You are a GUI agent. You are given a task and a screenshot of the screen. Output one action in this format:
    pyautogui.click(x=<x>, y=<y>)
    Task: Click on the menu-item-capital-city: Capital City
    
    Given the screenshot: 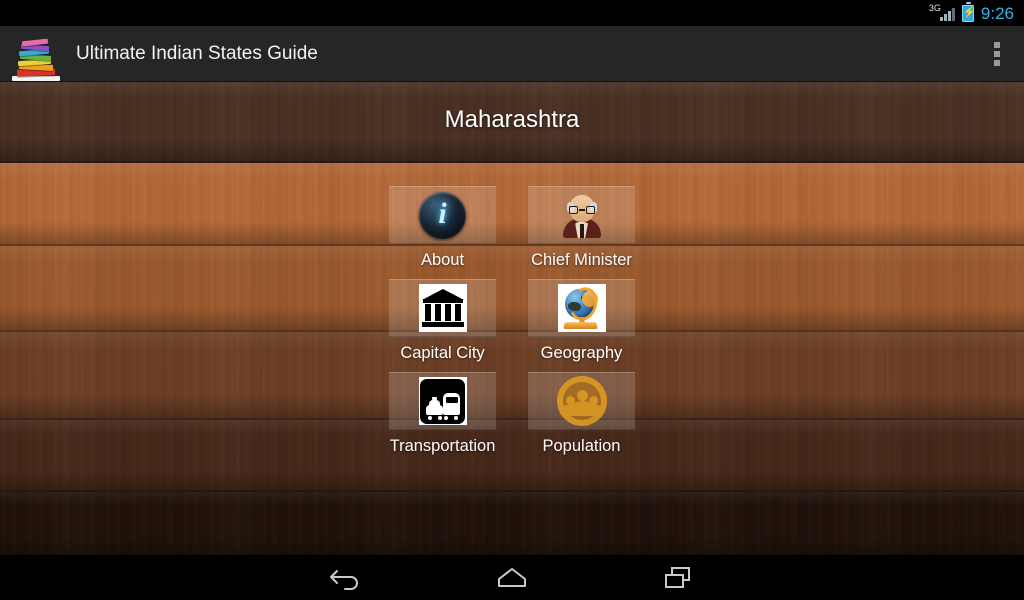 What is the action you would take?
    pyautogui.click(x=442, y=325)
    